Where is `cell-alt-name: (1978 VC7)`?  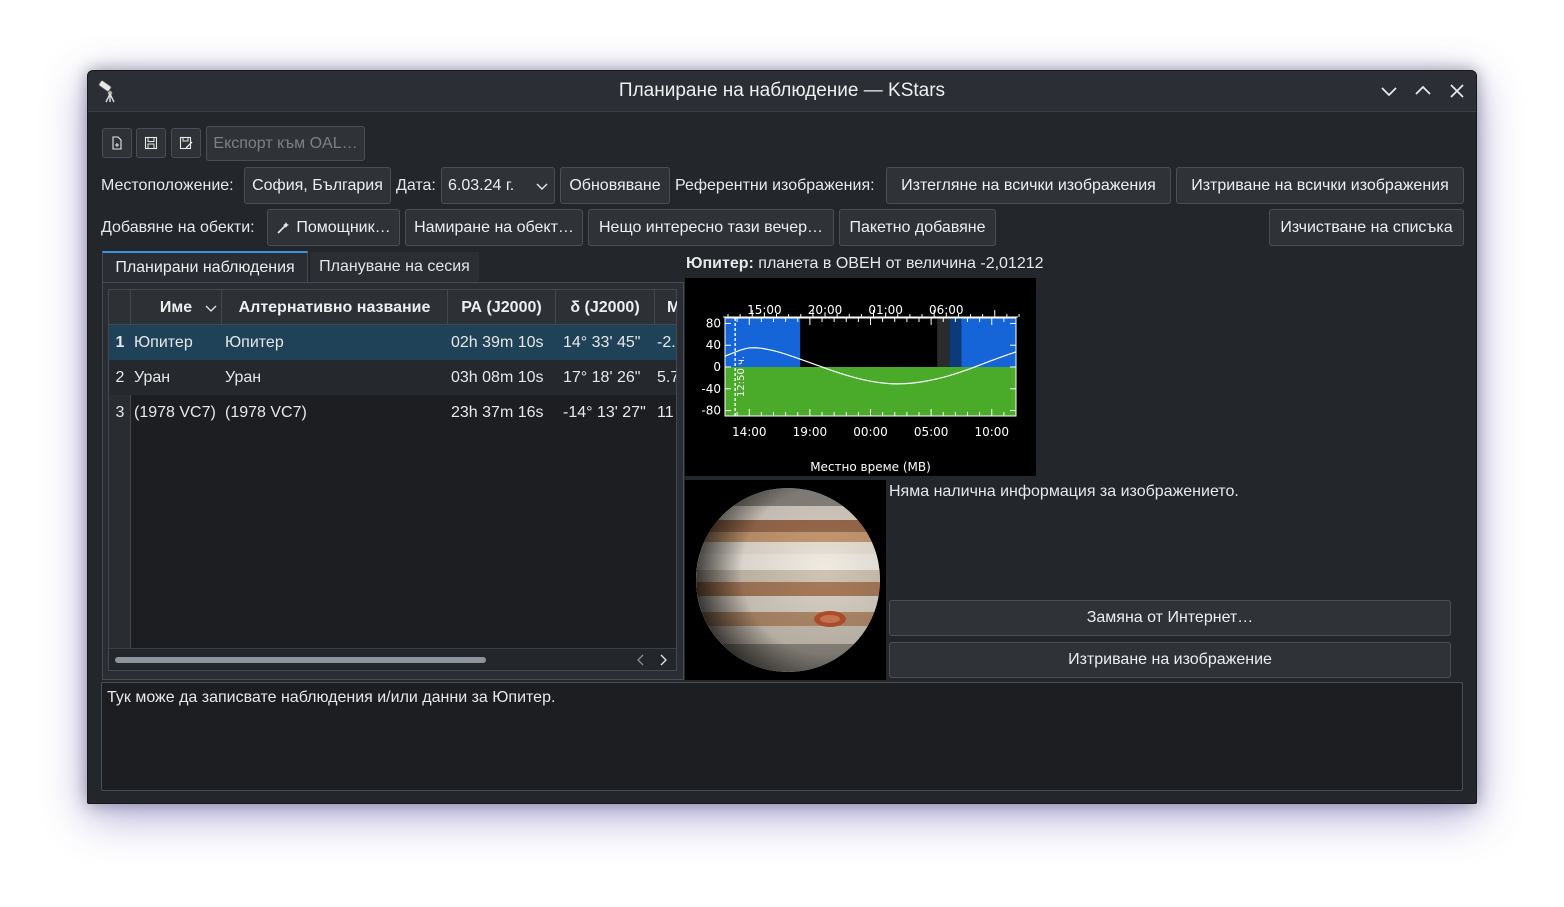
cell-alt-name: (1978 VC7) is located at coordinates (266, 412).